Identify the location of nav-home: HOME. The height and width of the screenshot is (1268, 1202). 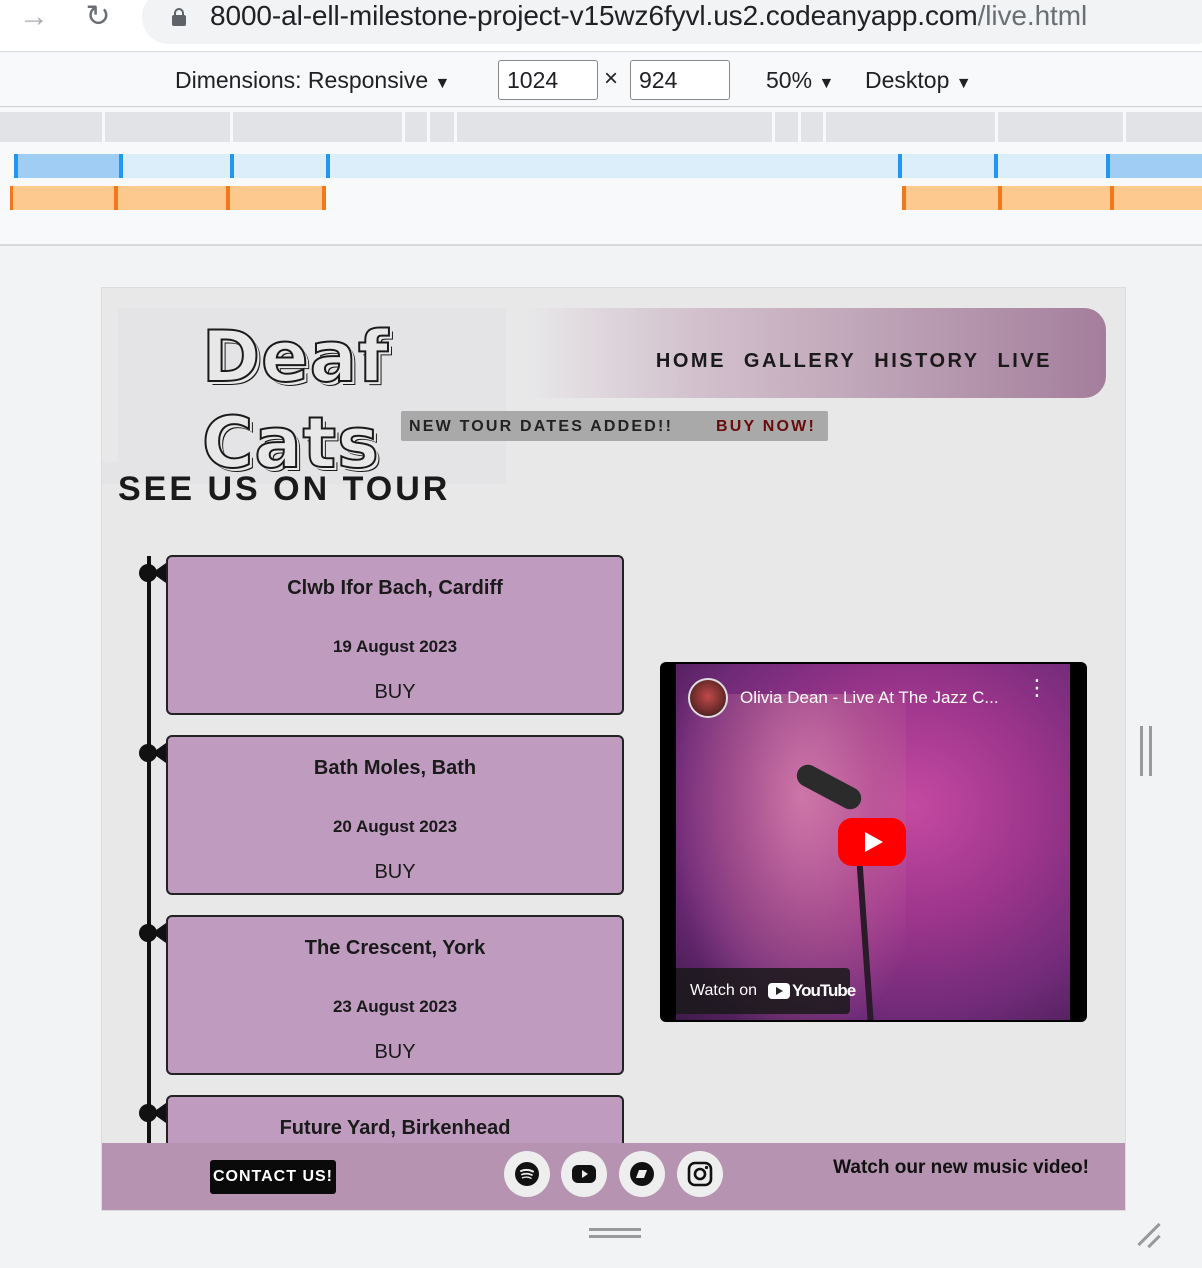
(691, 361).